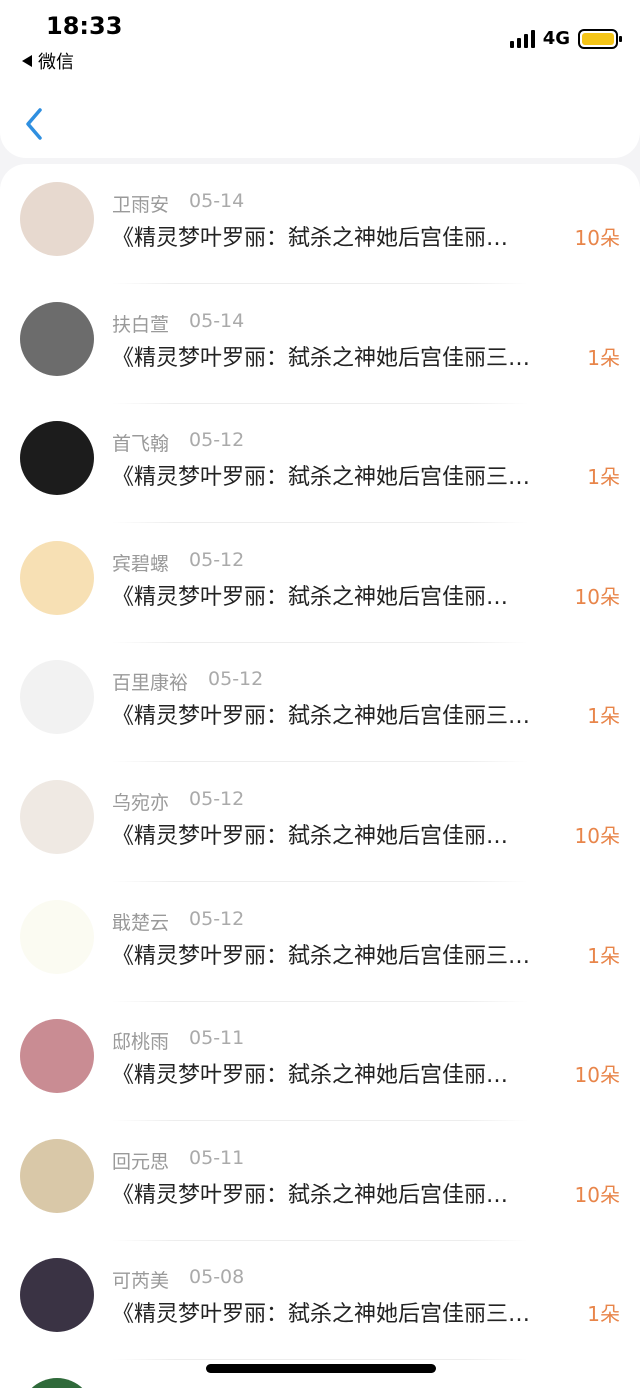 The image size is (640, 1388). What do you see at coordinates (320, 1360) in the screenshot?
I see `separator` at bounding box center [320, 1360].